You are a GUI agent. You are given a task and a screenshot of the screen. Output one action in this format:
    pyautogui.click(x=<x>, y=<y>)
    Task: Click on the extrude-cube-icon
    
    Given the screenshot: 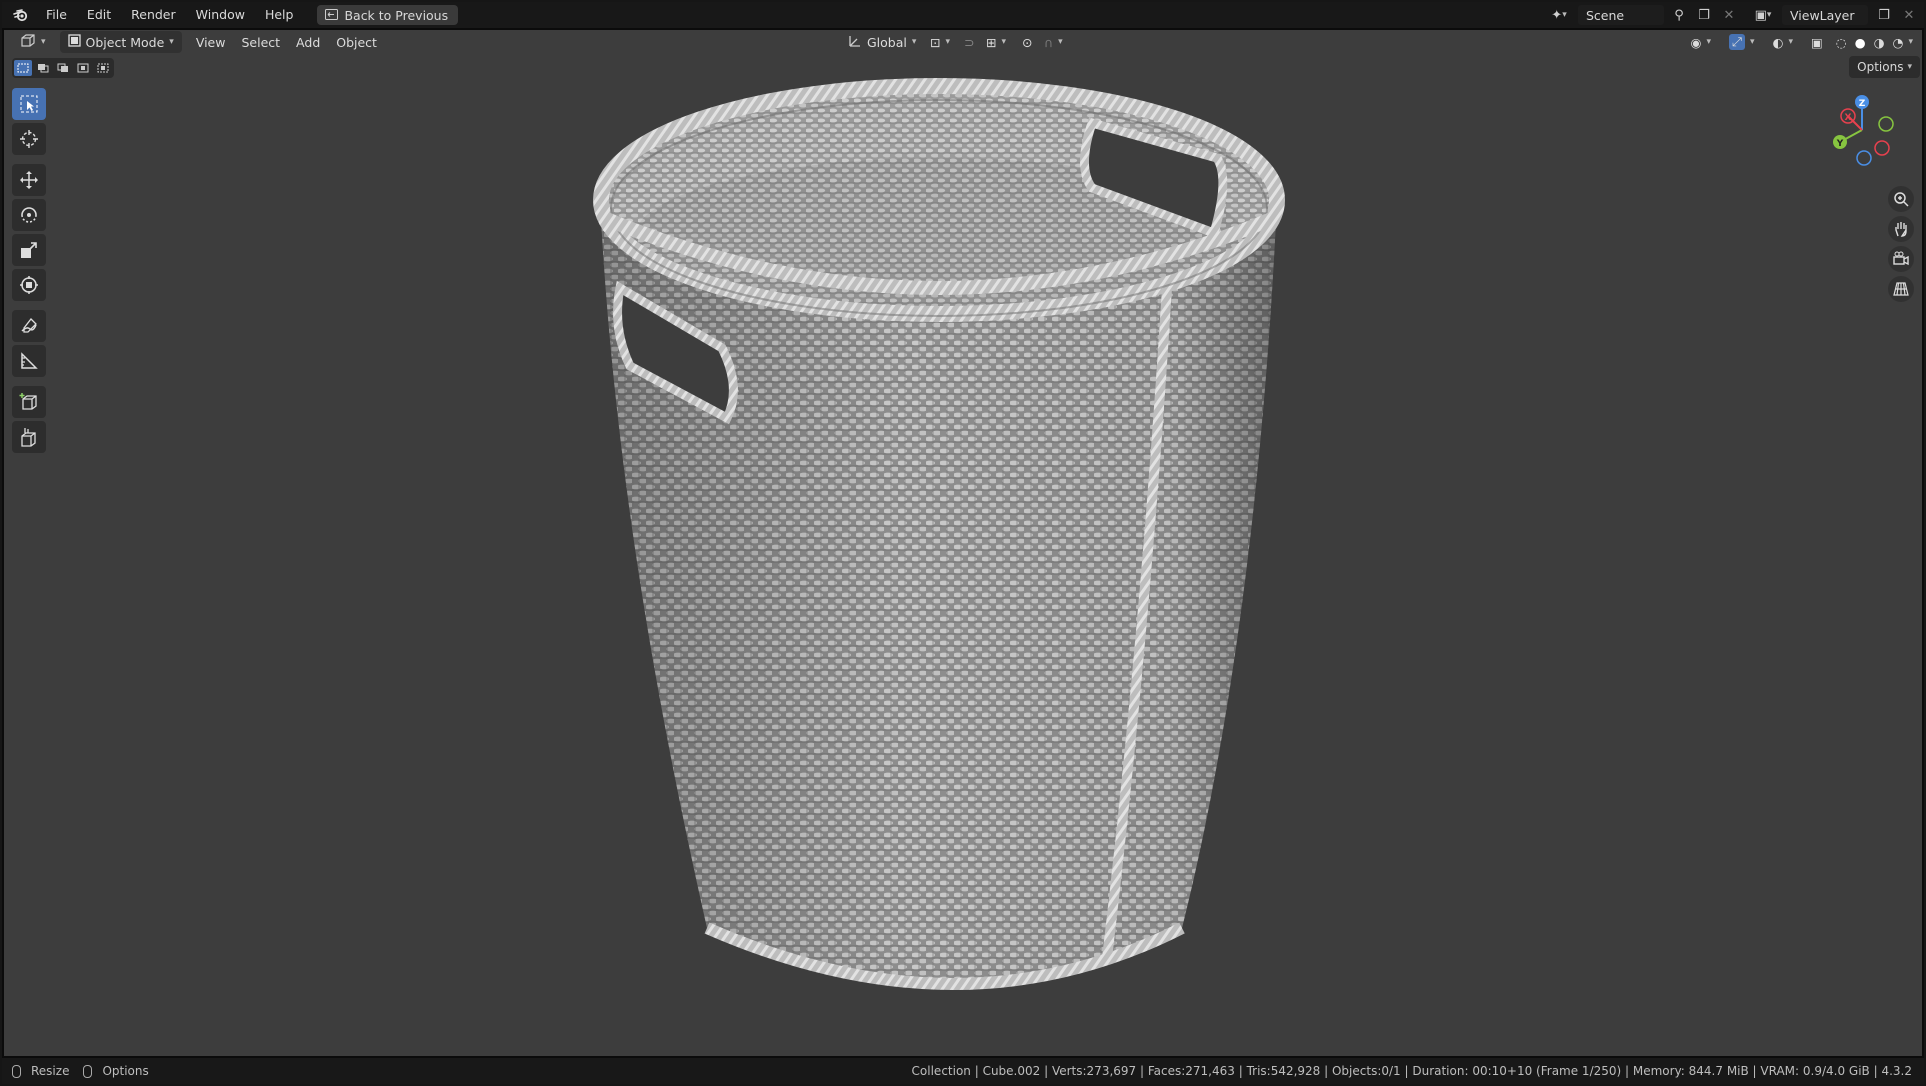 What is the action you would take?
    pyautogui.click(x=28, y=437)
    